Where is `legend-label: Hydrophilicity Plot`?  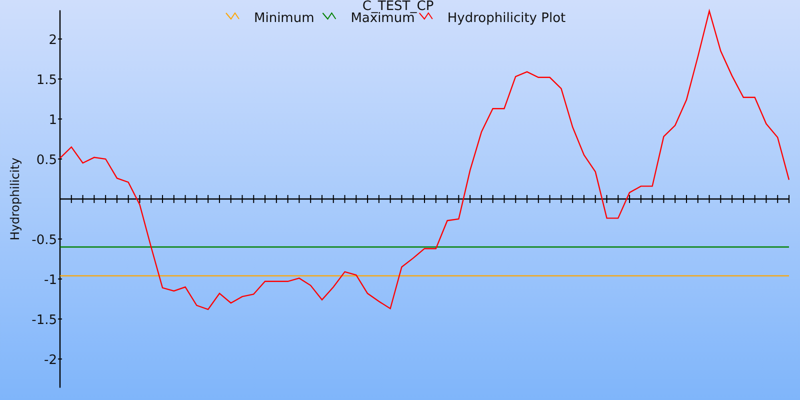 legend-label: Hydrophilicity Plot is located at coordinates (506, 18).